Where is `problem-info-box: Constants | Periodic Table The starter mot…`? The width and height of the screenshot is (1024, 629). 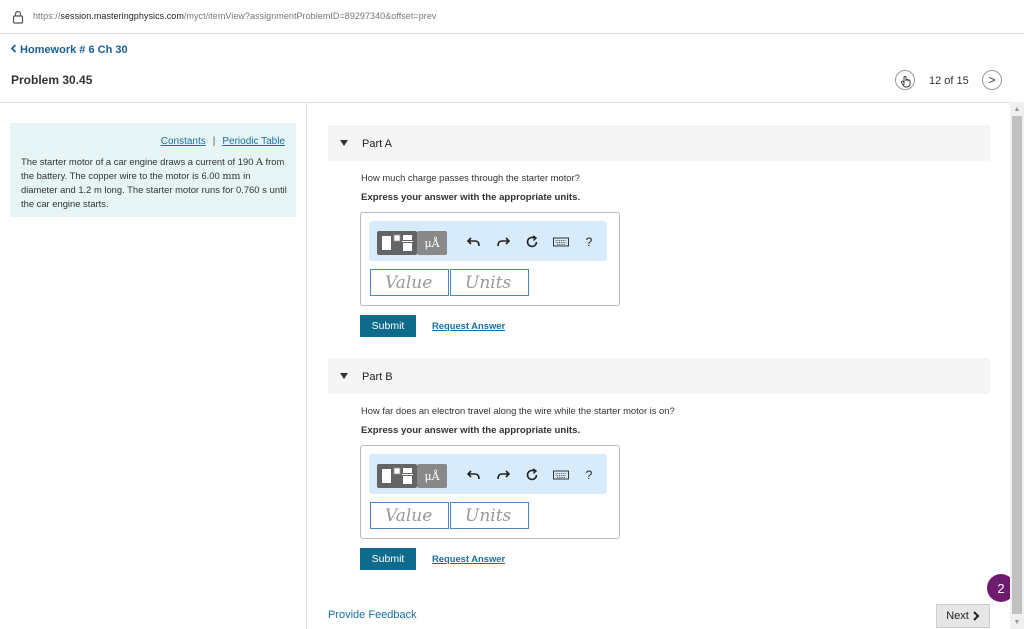 problem-info-box: Constants | Periodic Table The starter mot… is located at coordinates (153, 170).